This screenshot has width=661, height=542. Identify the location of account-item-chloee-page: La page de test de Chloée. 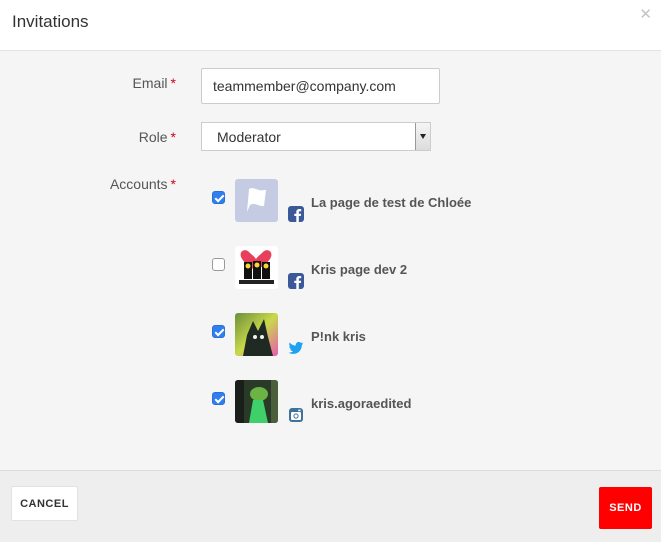
(432, 203).